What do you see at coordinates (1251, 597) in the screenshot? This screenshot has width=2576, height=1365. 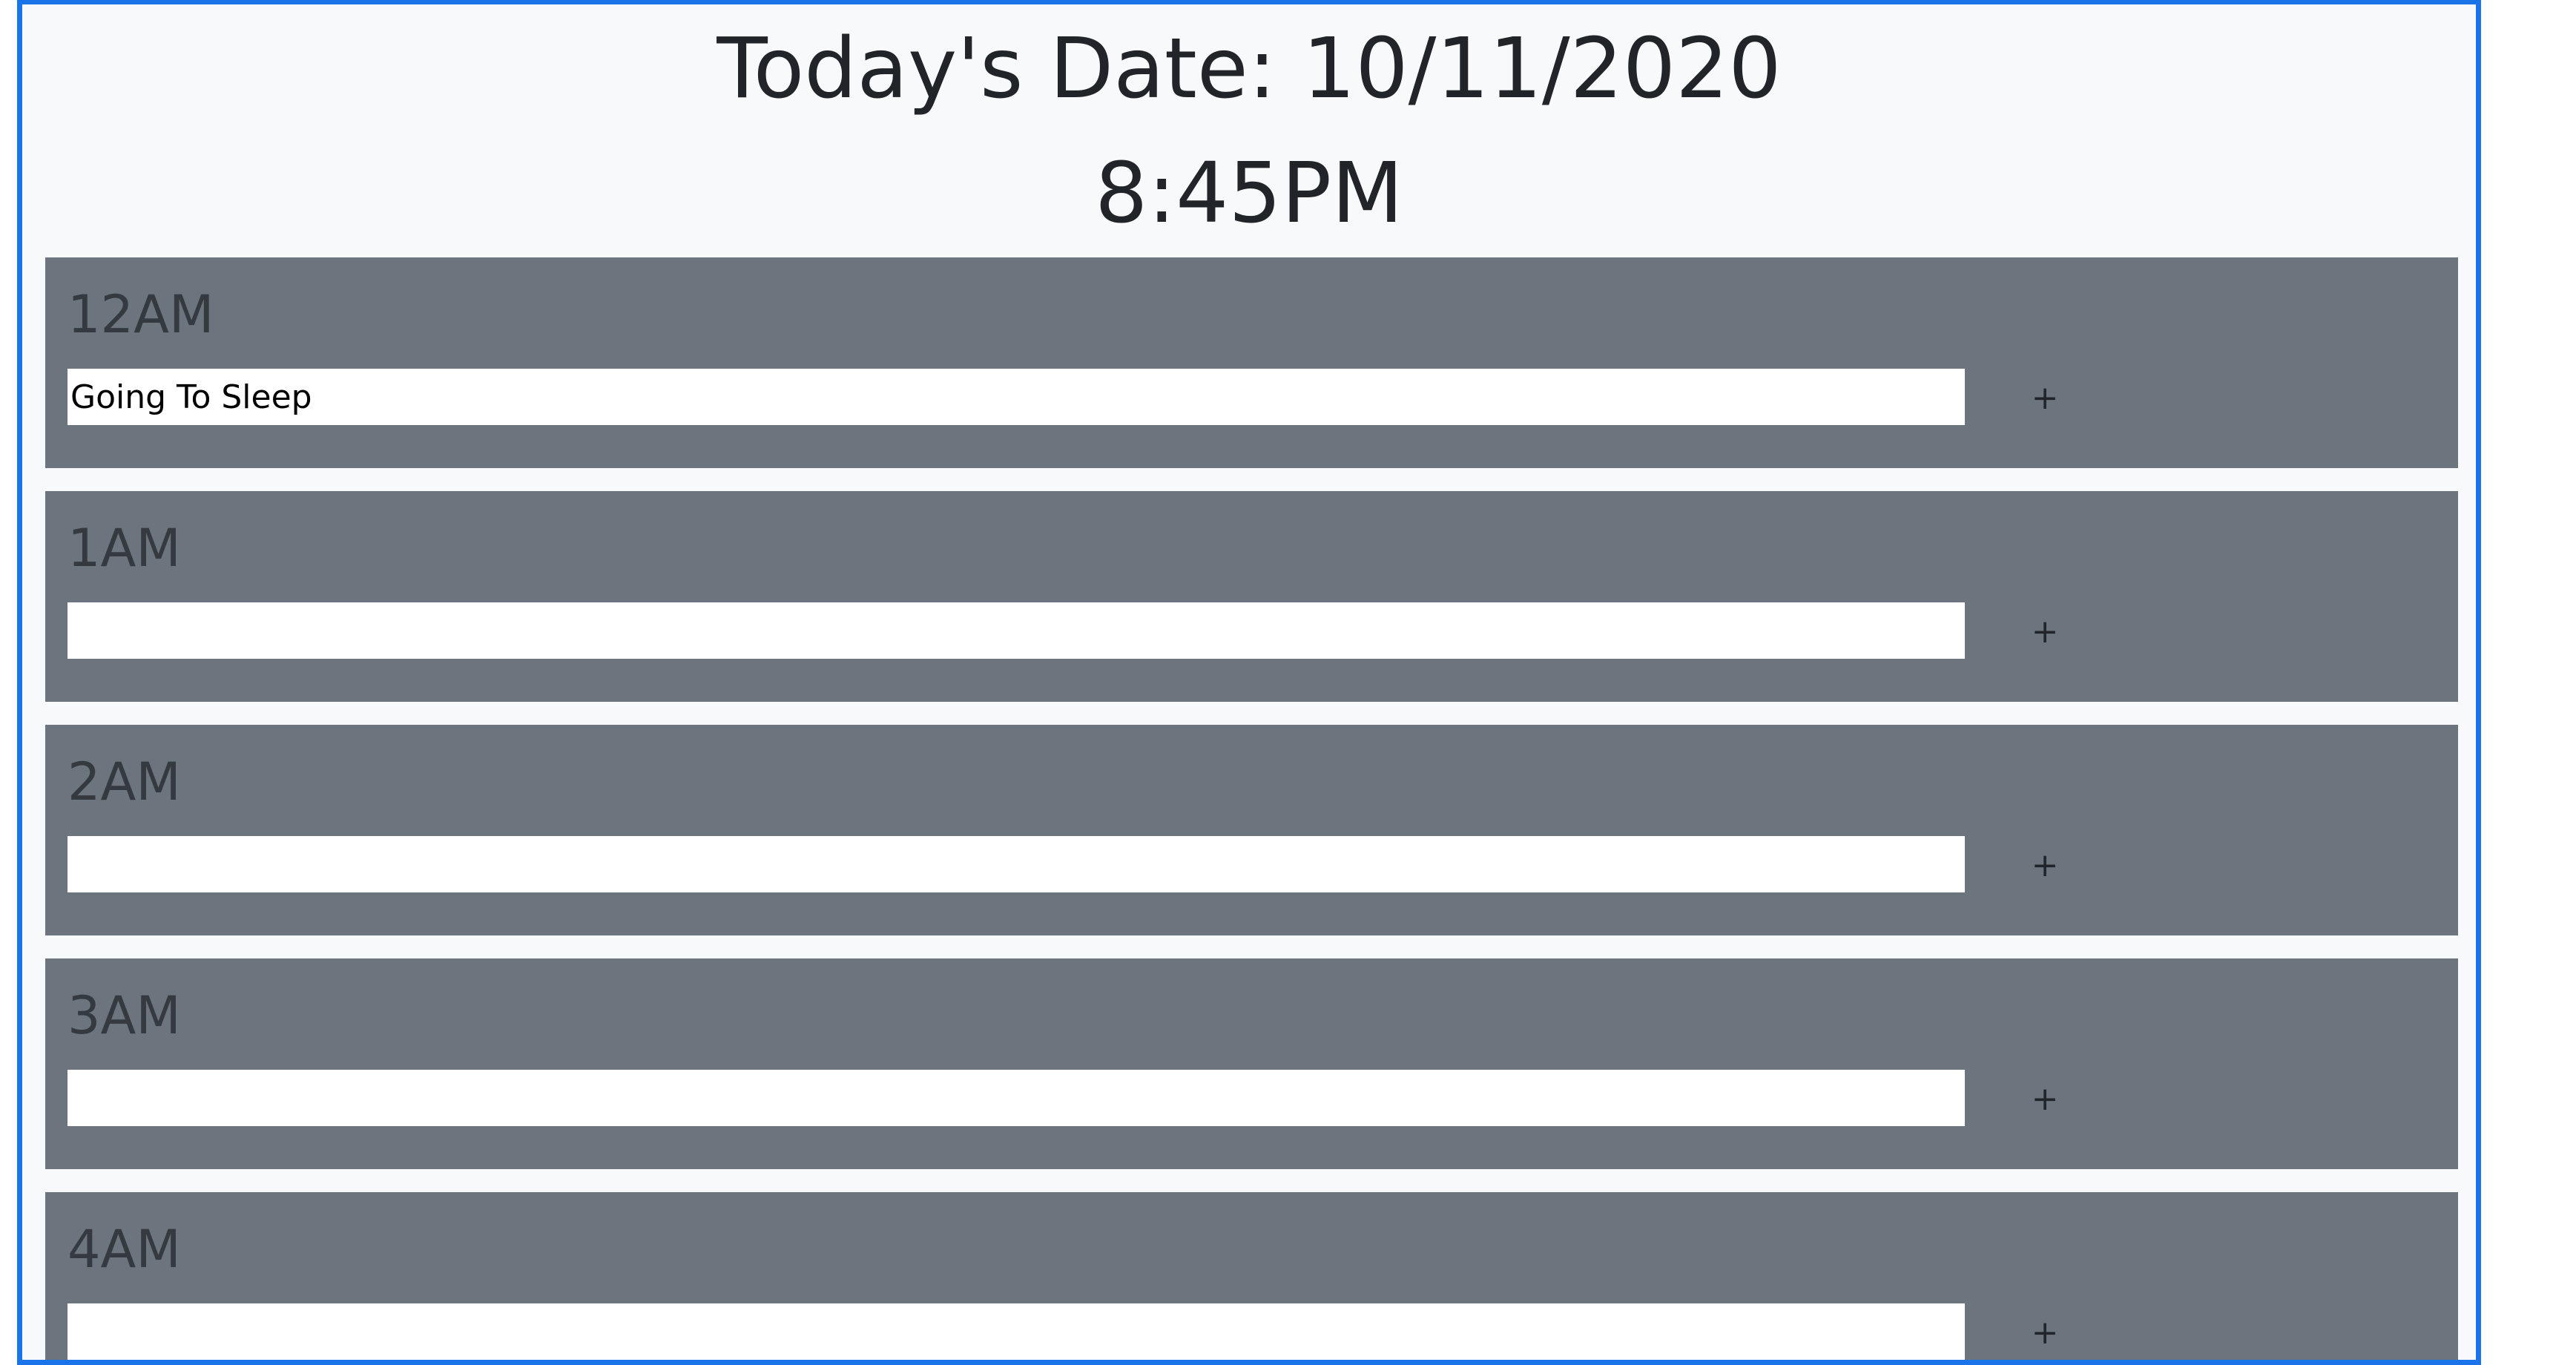 I see `hour-block-1am: 1AM +` at bounding box center [1251, 597].